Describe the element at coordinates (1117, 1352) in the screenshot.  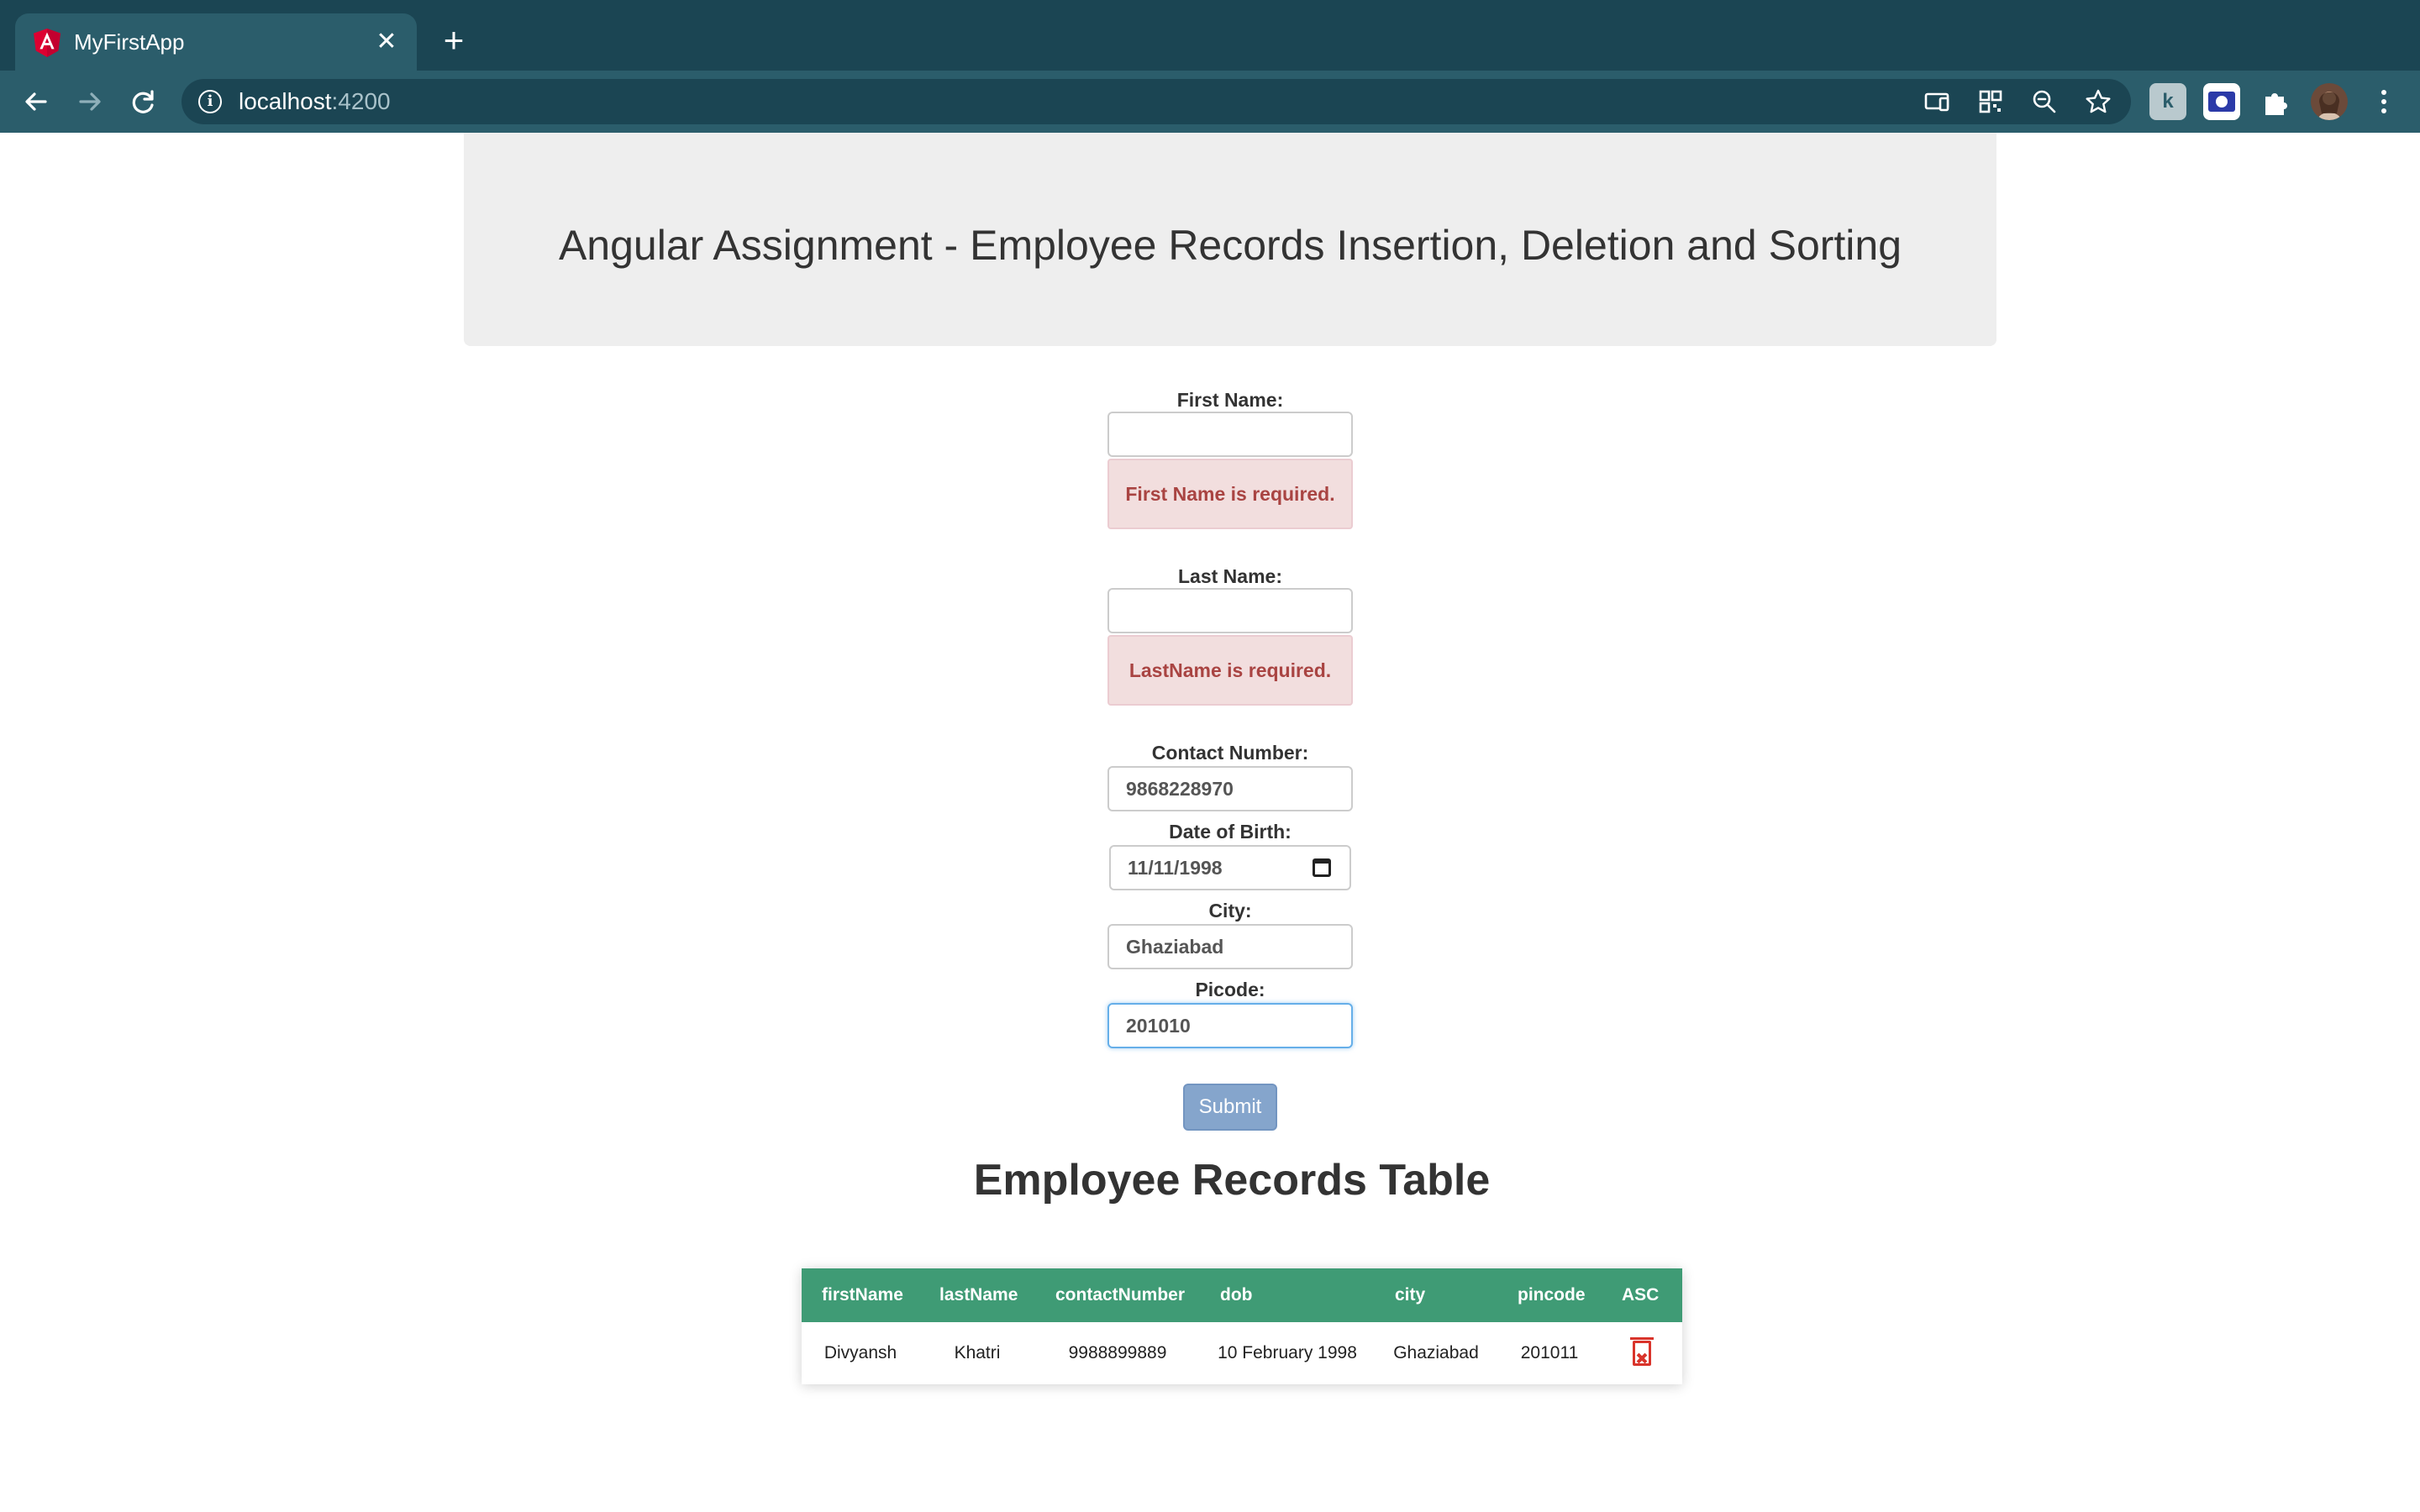
I see `cell-contactnumber: 9988899889` at that location.